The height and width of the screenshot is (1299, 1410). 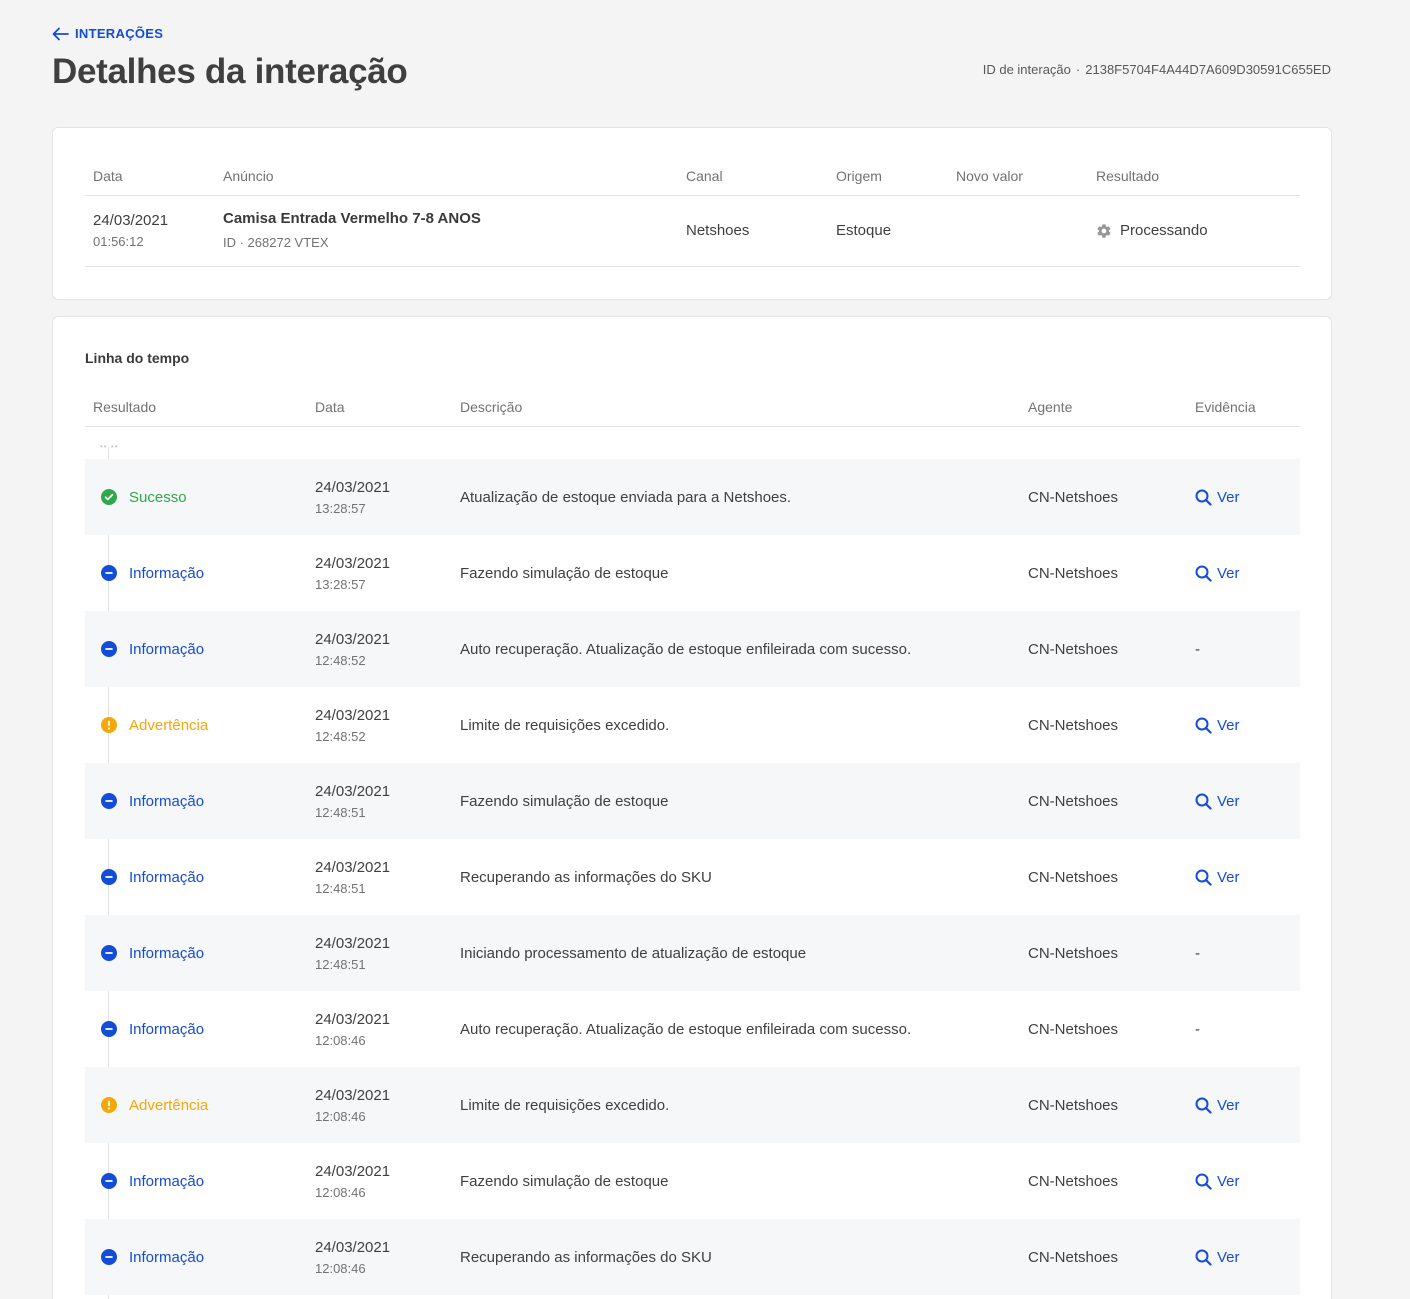 What do you see at coordinates (565, 725) in the screenshot?
I see `timeline-description: Limite de requisições excedido.` at bounding box center [565, 725].